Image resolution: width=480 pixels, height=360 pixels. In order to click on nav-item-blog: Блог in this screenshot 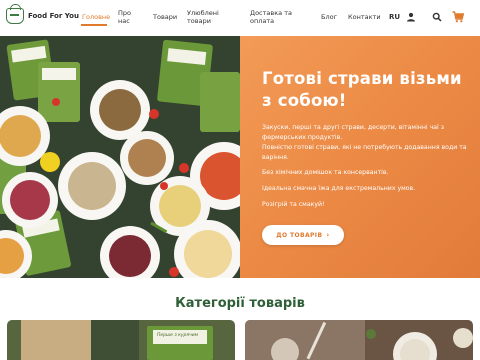, I will do `click(329, 17)`.